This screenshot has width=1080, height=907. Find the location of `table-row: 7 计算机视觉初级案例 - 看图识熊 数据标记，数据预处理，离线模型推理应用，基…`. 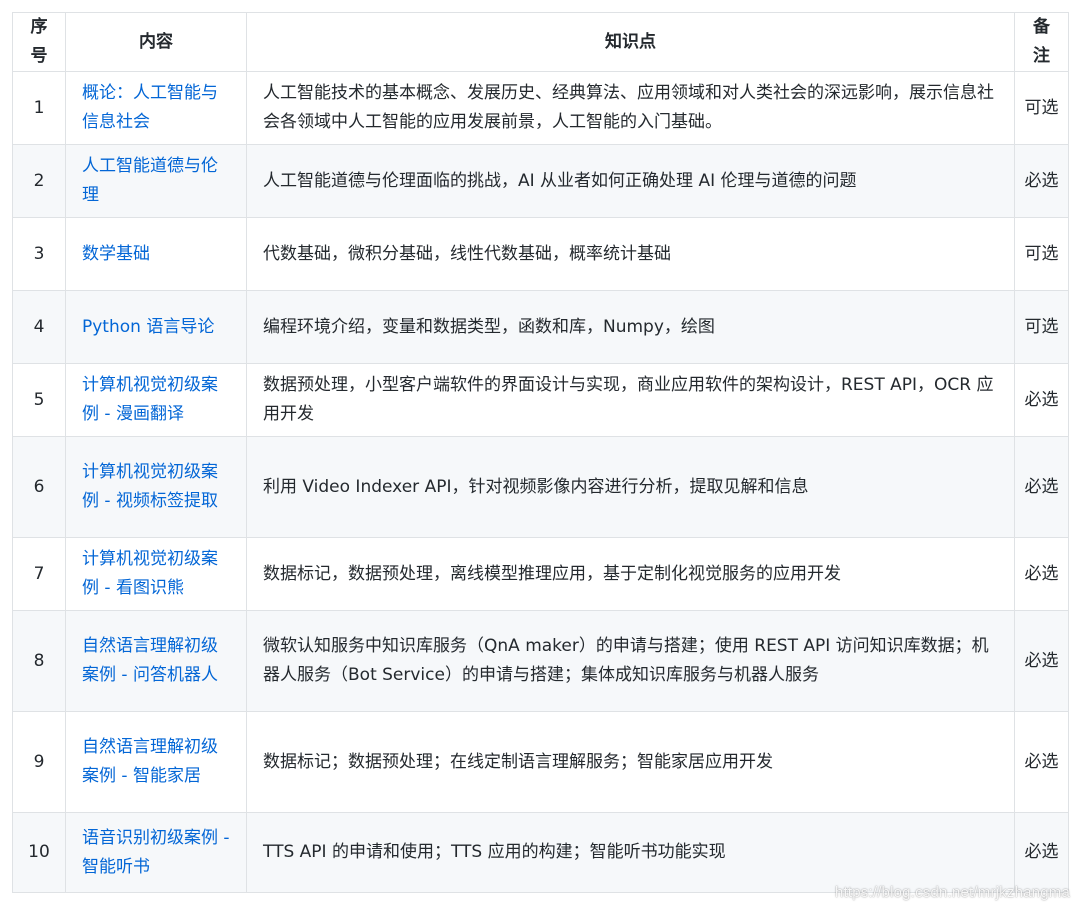

table-row: 7 计算机视觉初级案例 - 看图识熊 数据标记，数据预处理，离线模型推理应用，基… is located at coordinates (540, 574).